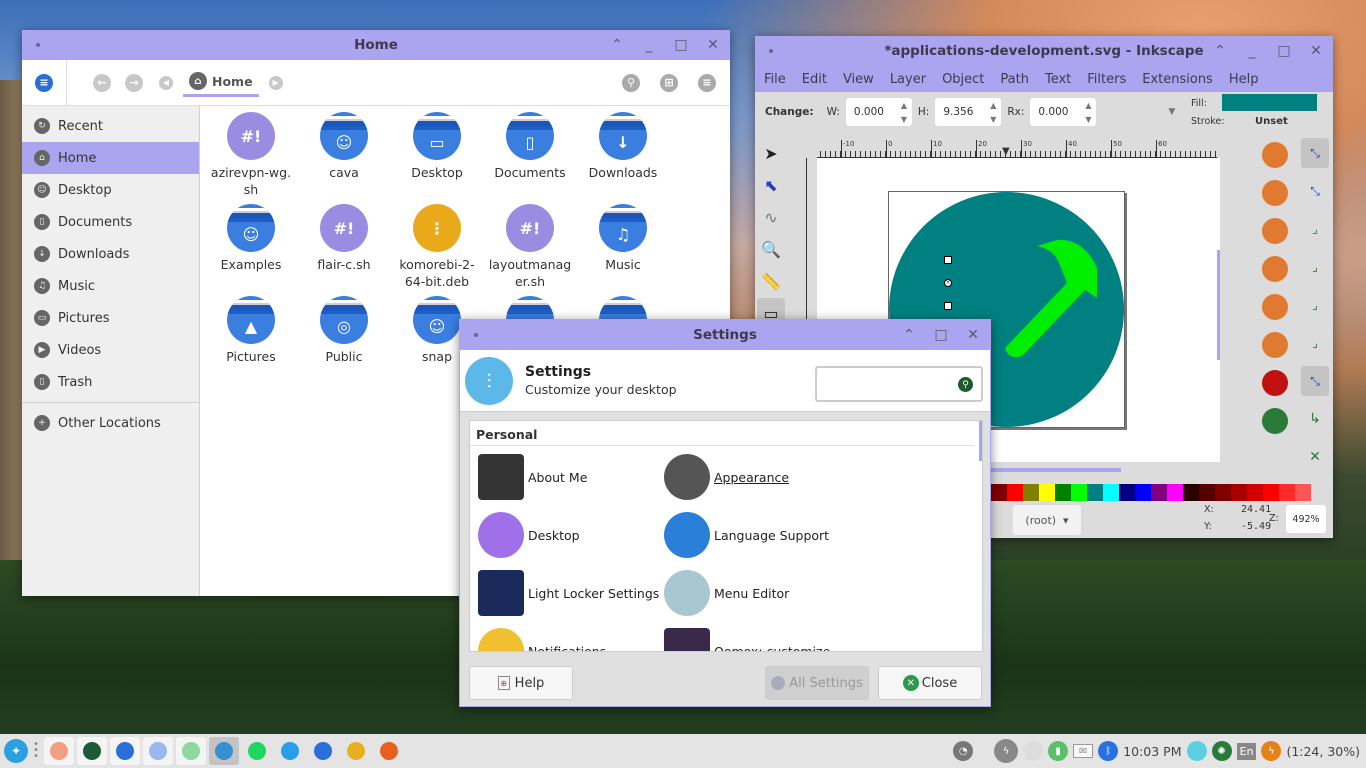  Describe the element at coordinates (1063, 112) in the screenshot. I see `rx-spinbox: 0.000 ▲ ▼` at that location.